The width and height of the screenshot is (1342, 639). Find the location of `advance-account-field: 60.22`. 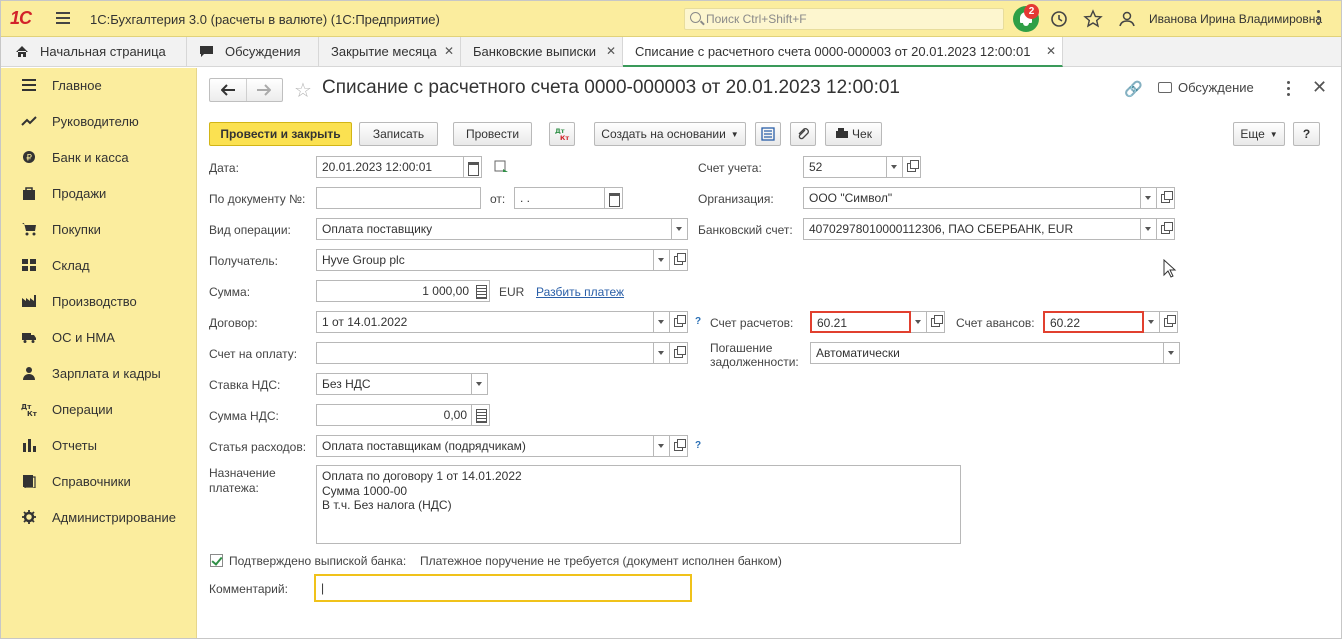

advance-account-field: 60.22 is located at coordinates (1093, 322).